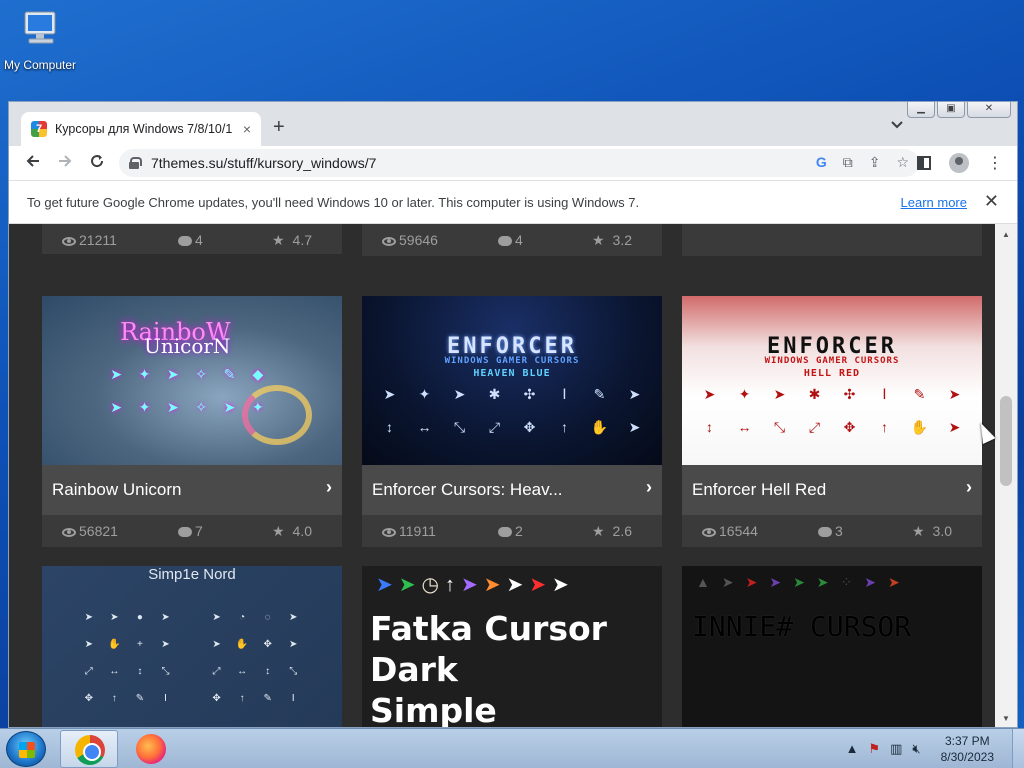 This screenshot has width=1024, height=768. What do you see at coordinates (995, 163) in the screenshot?
I see `menu-kebab-icon: ⋮` at bounding box center [995, 163].